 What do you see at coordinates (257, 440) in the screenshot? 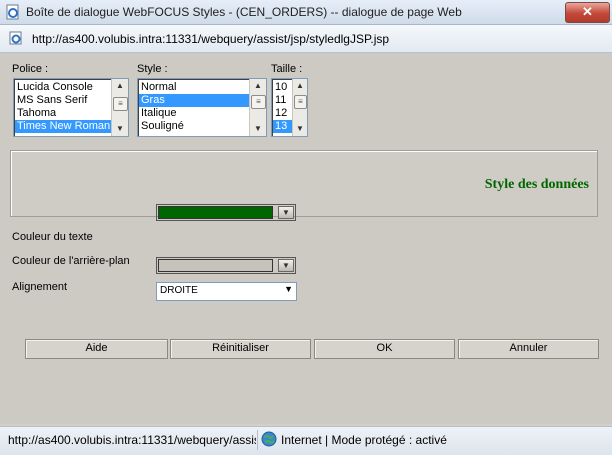
I see `status-divider` at bounding box center [257, 440].